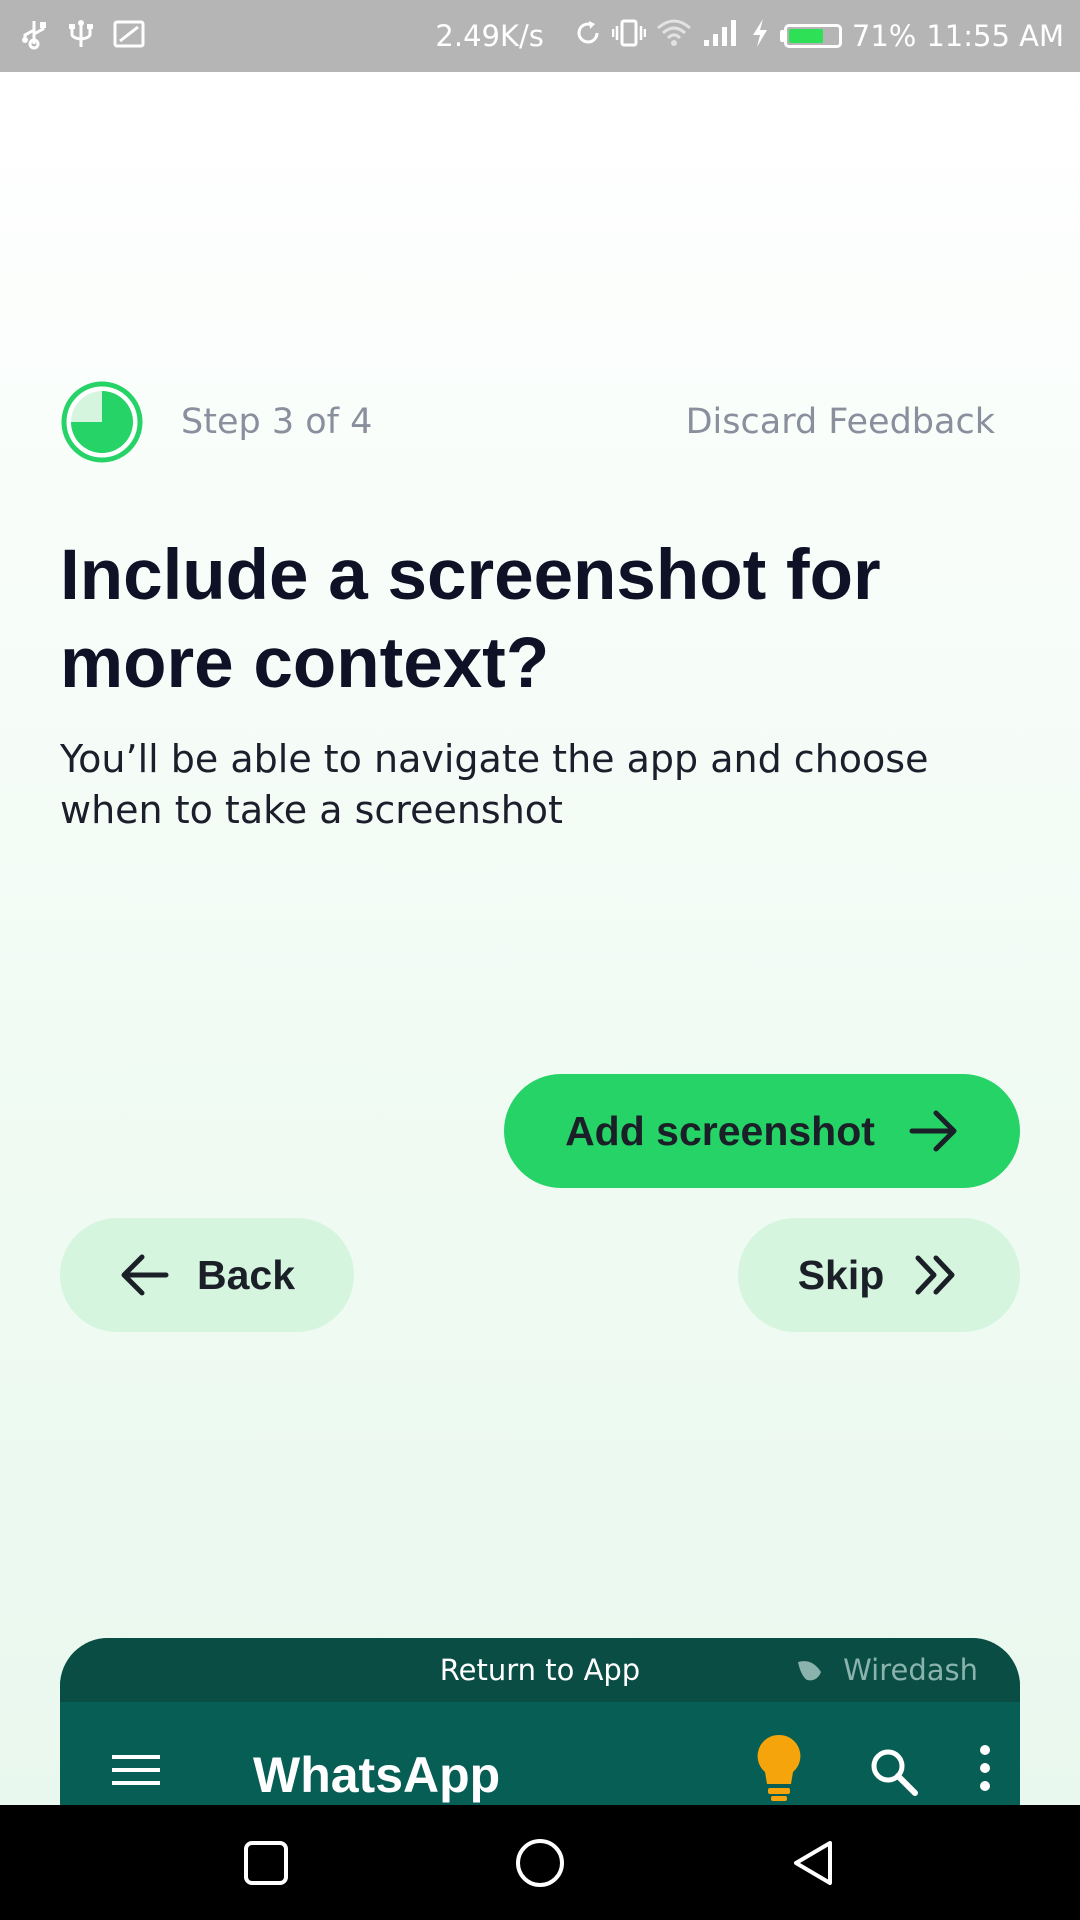  Describe the element at coordinates (995, 36) in the screenshot. I see `clock: 11:55 AM` at that location.